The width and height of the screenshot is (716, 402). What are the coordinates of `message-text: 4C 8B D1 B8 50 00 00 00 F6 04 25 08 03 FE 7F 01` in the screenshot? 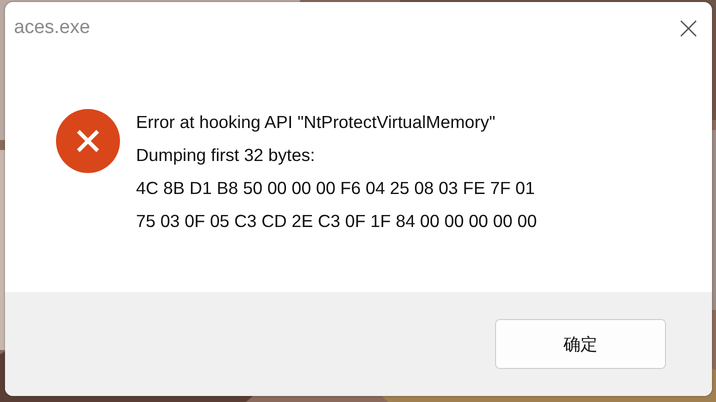 It's located at (336, 188).